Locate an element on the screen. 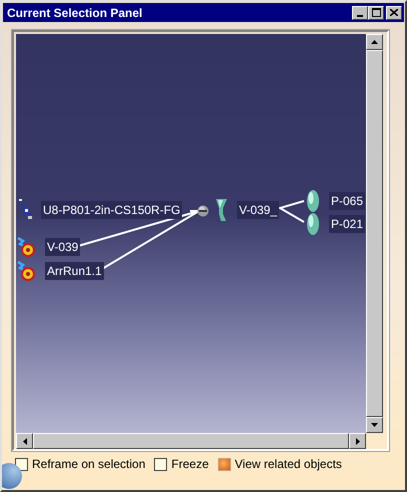  vertical-scrollbar is located at coordinates (374, 233).